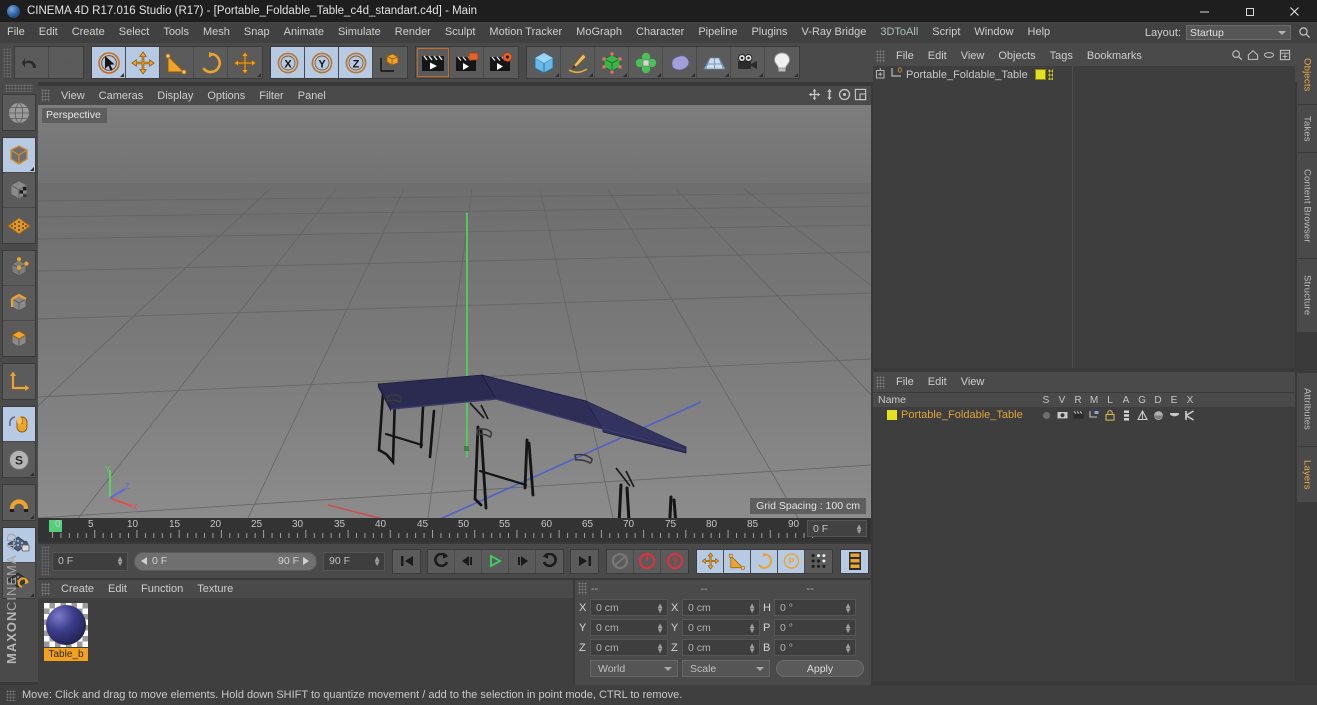 This screenshot has height=705, width=1317. What do you see at coordinates (1307, 75) in the screenshot?
I see `tab-objects: Objects` at bounding box center [1307, 75].